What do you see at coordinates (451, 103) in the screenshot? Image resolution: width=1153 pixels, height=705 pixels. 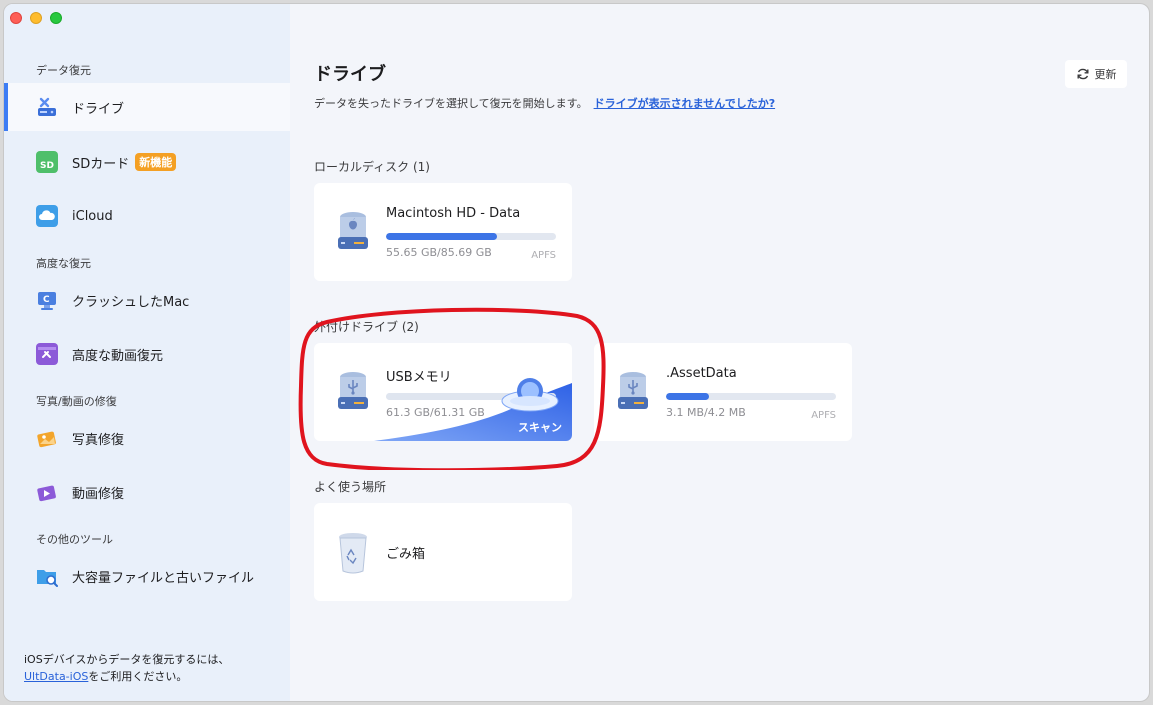 I see `subtitle-text: データを失ったドライブを選択して復元を開始します。` at bounding box center [451, 103].